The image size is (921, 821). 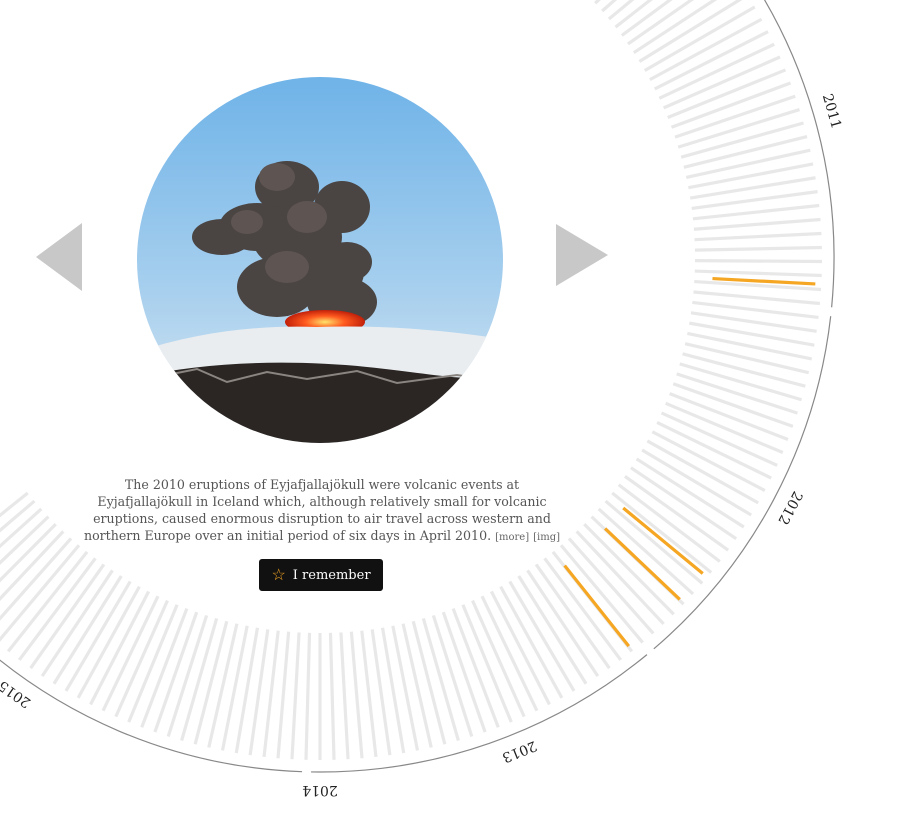 What do you see at coordinates (331, 575) in the screenshot?
I see `i-remember-label: I remember` at bounding box center [331, 575].